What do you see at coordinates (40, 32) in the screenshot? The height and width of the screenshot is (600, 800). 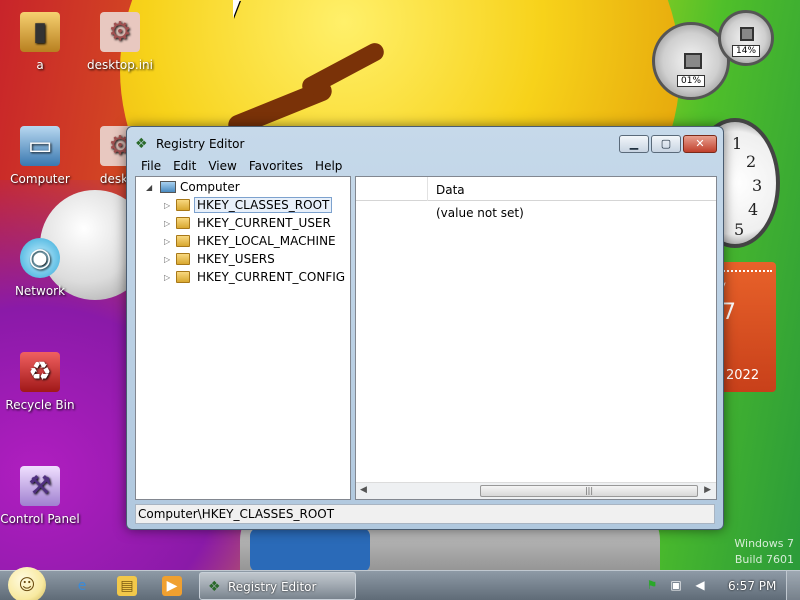 I see `folder-user-icon: ▮` at bounding box center [40, 32].